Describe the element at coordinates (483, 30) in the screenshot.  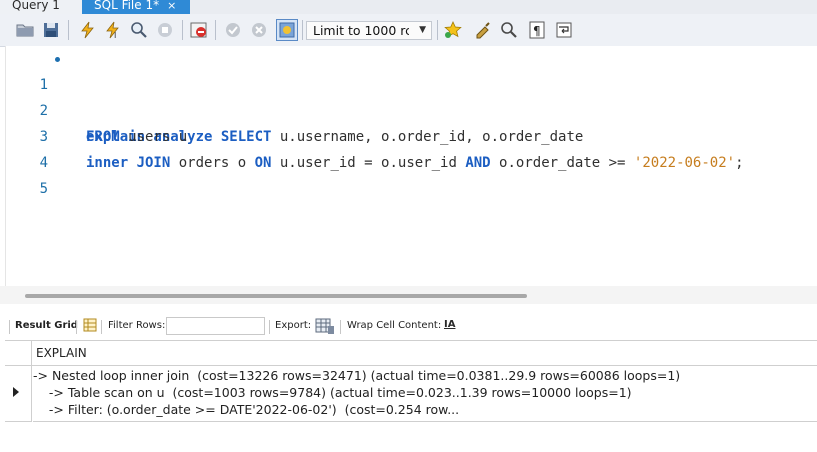
I see `beautify-broom-icon` at that location.